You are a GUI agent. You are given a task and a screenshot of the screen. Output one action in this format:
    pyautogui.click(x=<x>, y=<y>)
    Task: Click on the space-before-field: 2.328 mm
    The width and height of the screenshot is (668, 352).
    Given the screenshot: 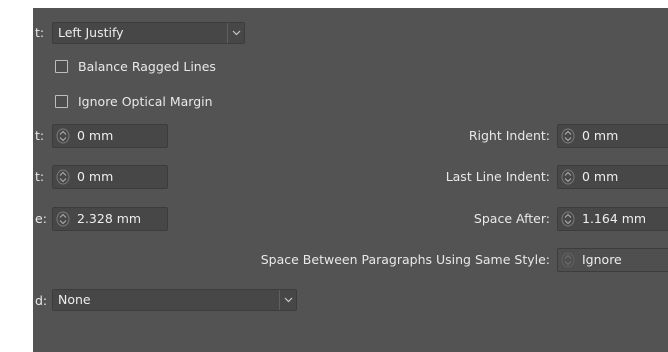 What is the action you would take?
    pyautogui.click(x=110, y=219)
    